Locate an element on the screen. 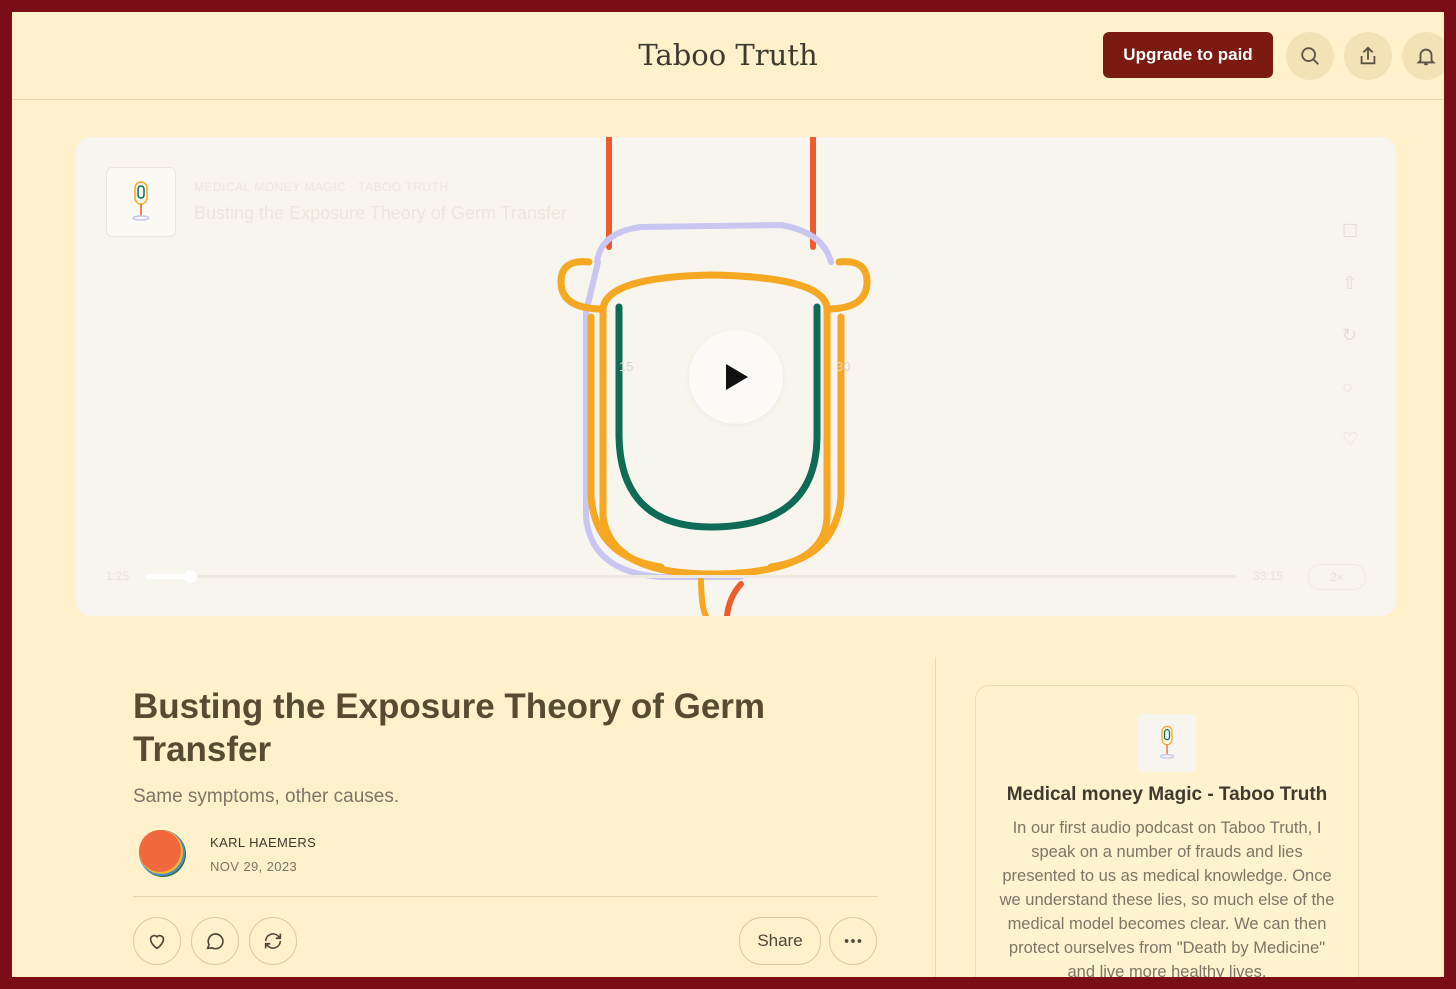  skip-back-label: 15 is located at coordinates (626, 366).